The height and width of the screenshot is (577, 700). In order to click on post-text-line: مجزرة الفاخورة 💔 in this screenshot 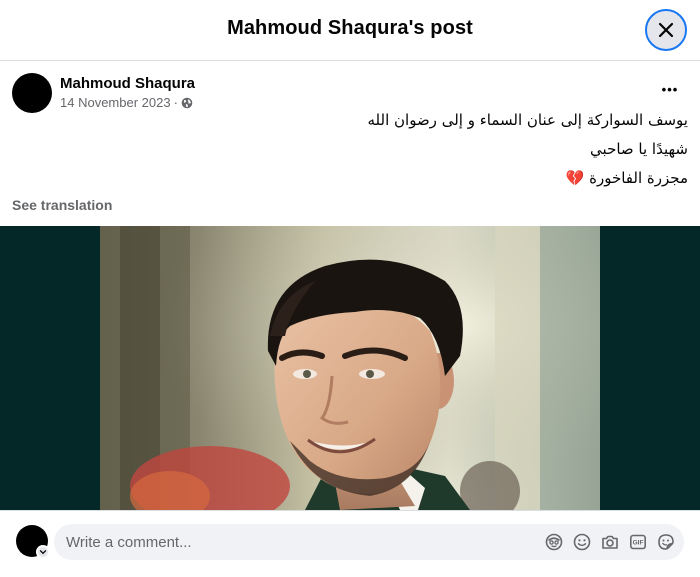, I will do `click(438, 178)`.